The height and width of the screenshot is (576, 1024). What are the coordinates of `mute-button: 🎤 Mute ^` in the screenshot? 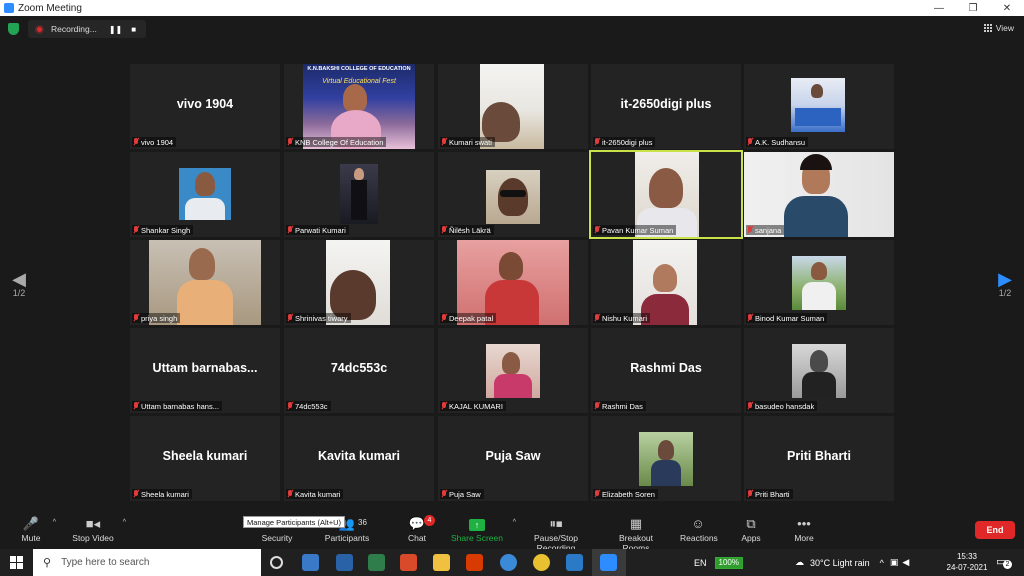 It's located at (37, 529).